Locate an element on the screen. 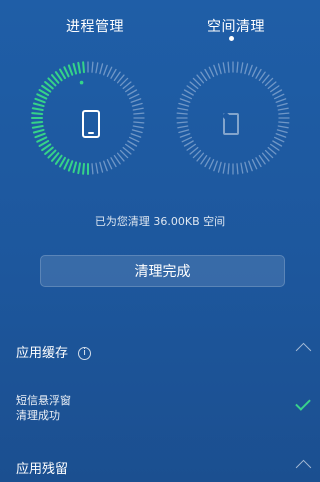 Image resolution: width=320 pixels, height=482 pixels. section-app-residue: 应用残留 is located at coordinates (42, 467).